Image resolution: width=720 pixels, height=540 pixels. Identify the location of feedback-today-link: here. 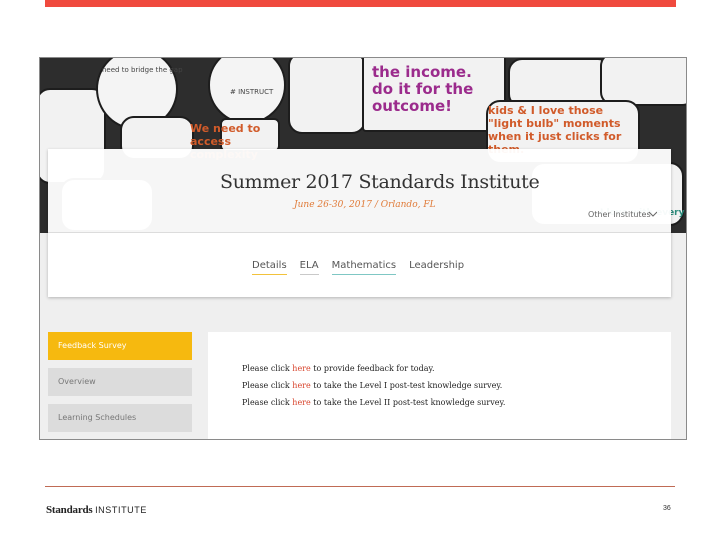
(301, 368).